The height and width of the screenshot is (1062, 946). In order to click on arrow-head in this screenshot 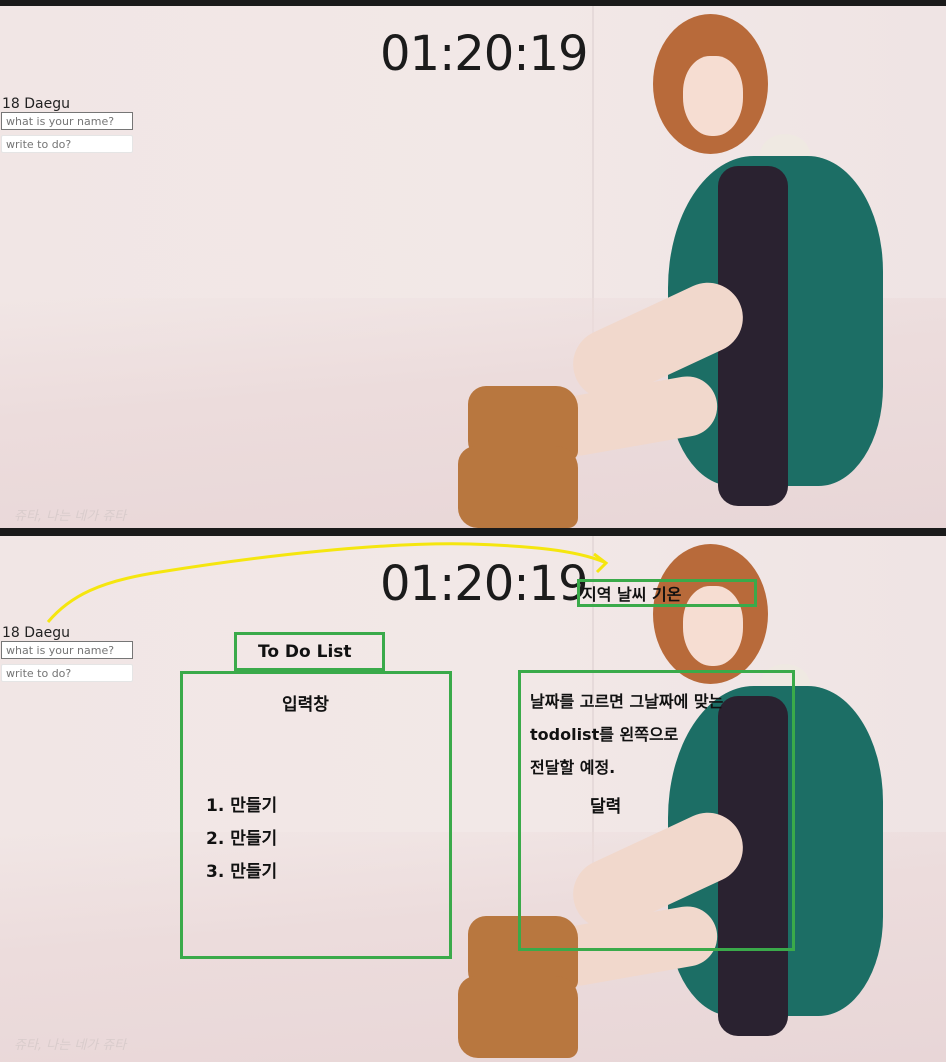, I will do `click(601, 563)`.